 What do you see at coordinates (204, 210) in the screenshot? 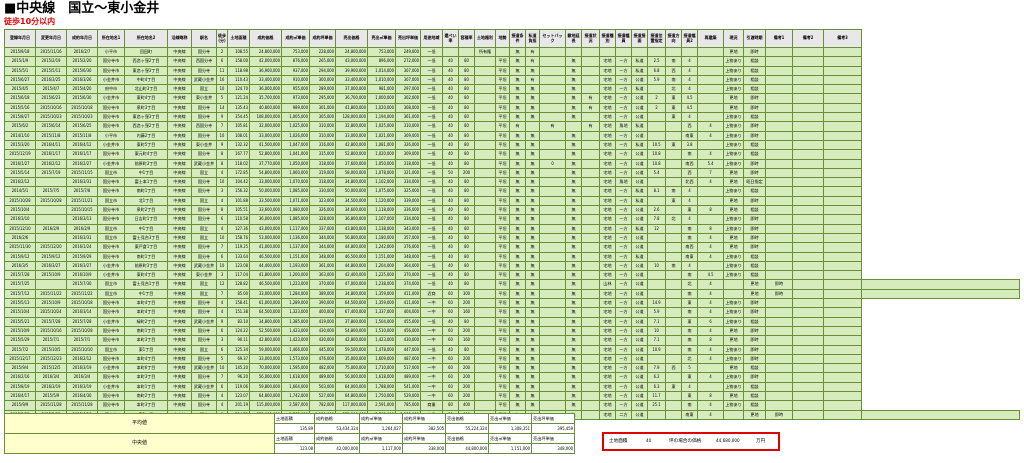
I see `table-cell: 国分寺` at bounding box center [204, 210].